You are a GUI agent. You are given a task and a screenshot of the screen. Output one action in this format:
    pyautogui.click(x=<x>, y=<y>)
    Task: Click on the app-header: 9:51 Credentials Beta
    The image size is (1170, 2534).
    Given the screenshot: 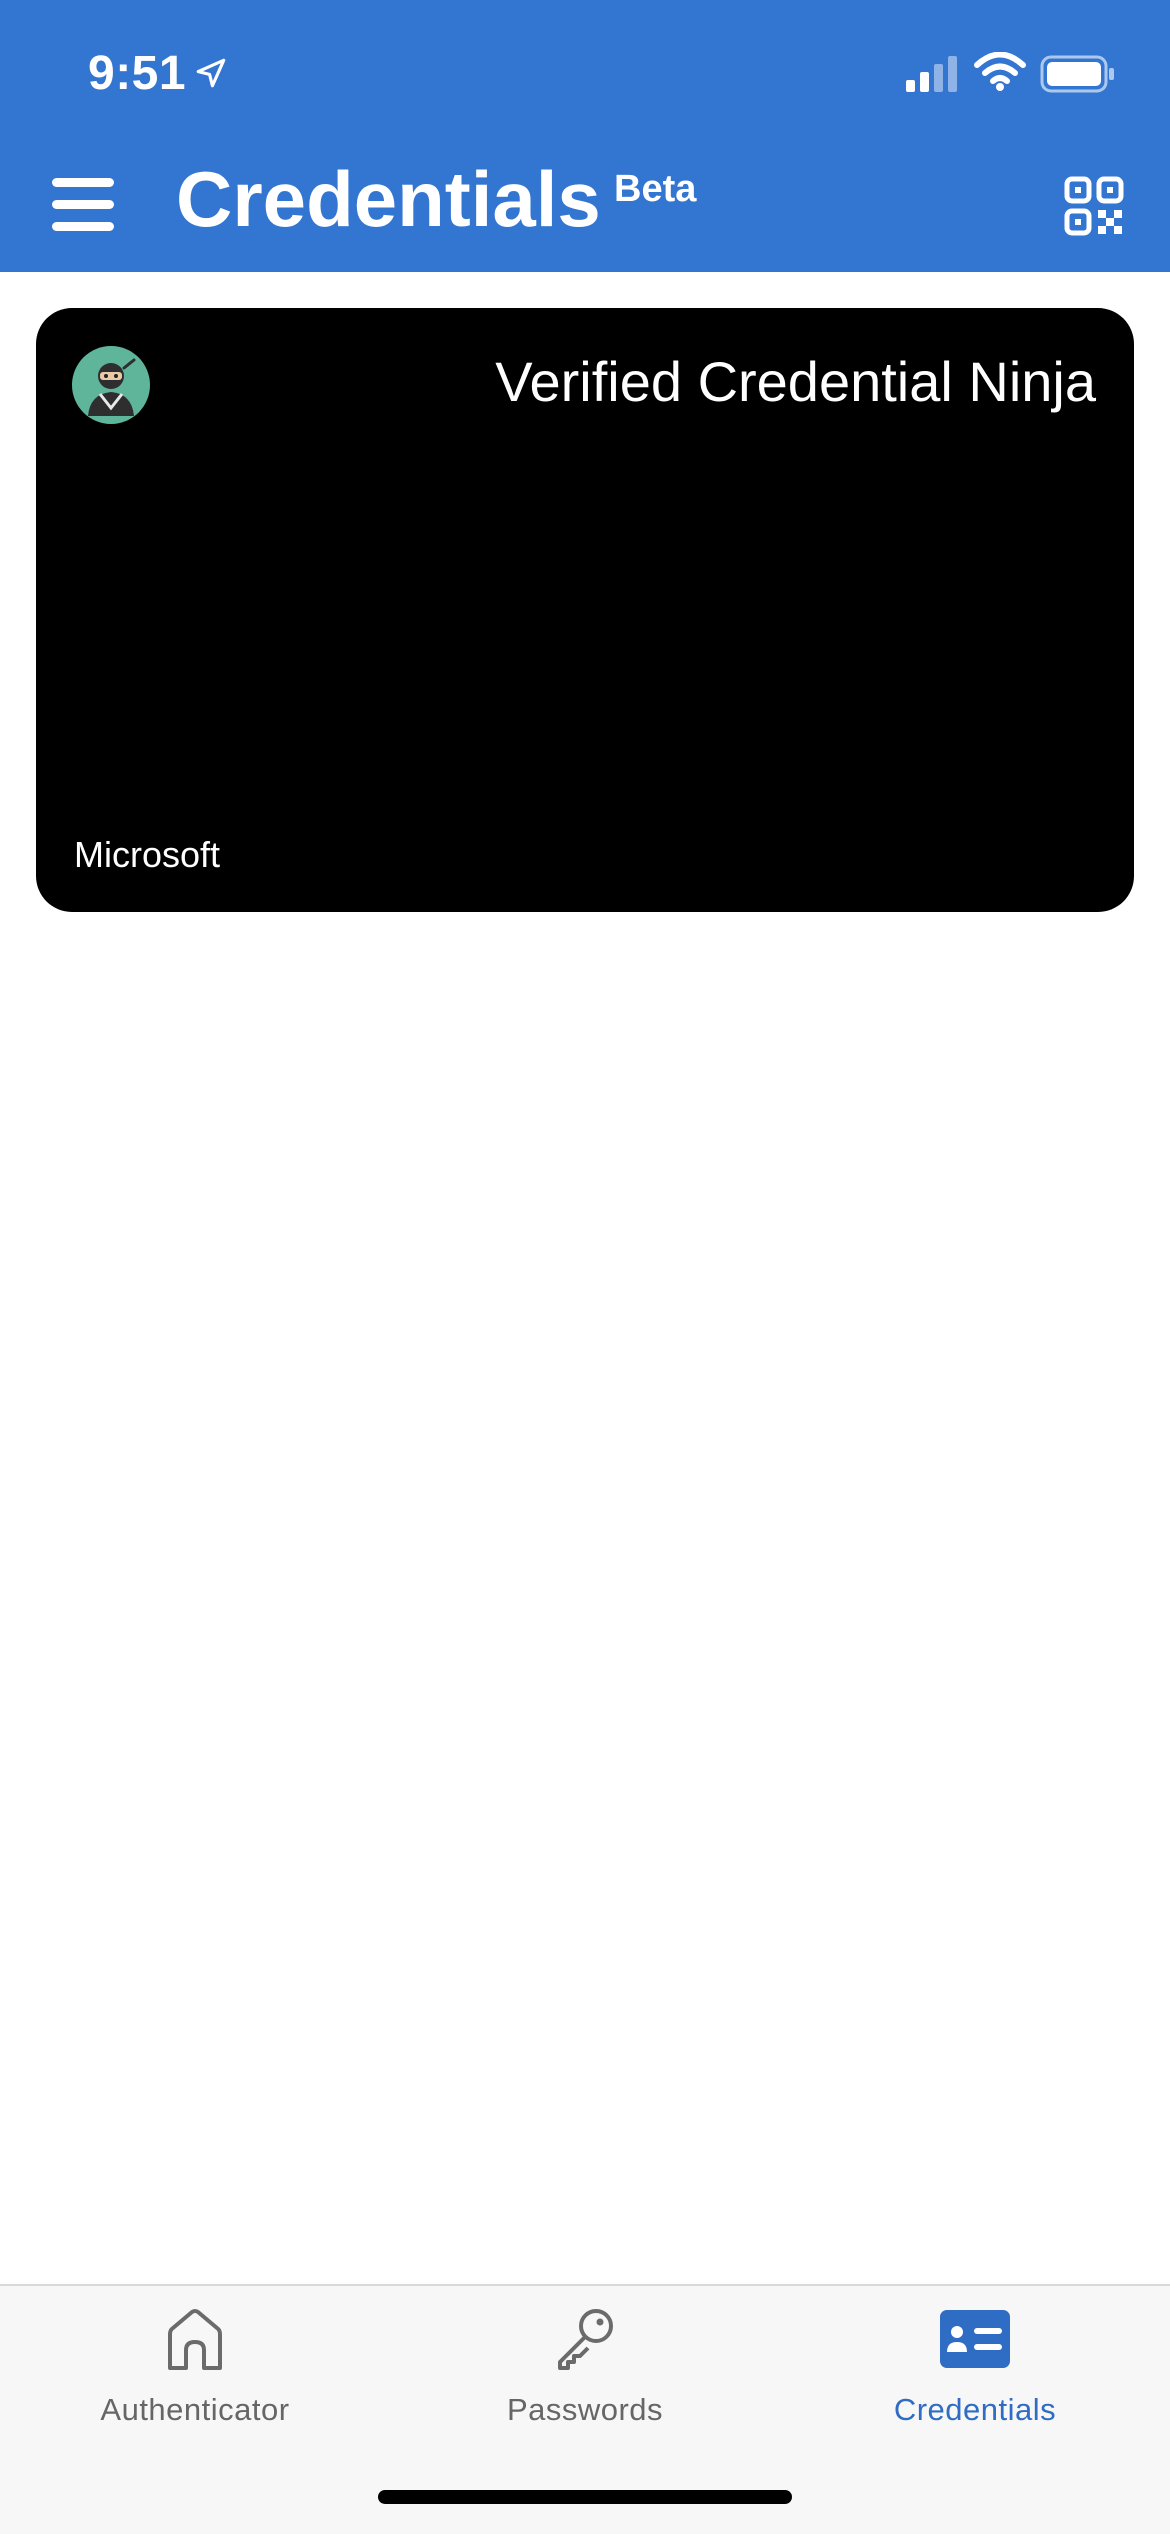 What is the action you would take?
    pyautogui.click(x=585, y=136)
    